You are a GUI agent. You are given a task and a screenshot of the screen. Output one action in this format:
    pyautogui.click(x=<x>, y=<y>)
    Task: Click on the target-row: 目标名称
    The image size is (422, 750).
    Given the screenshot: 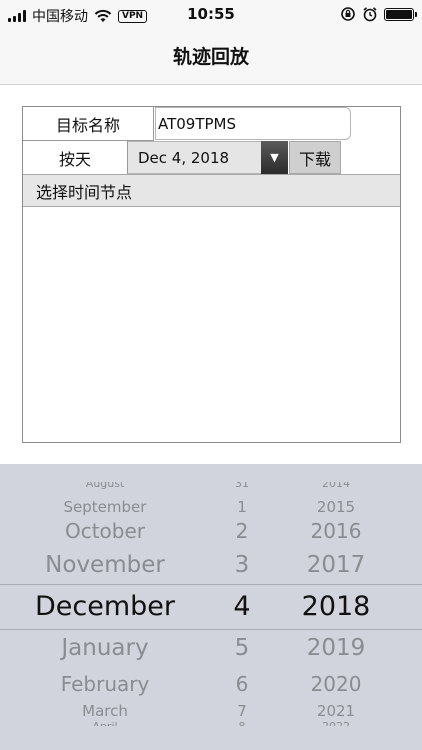 What is the action you would take?
    pyautogui.click(x=211, y=124)
    